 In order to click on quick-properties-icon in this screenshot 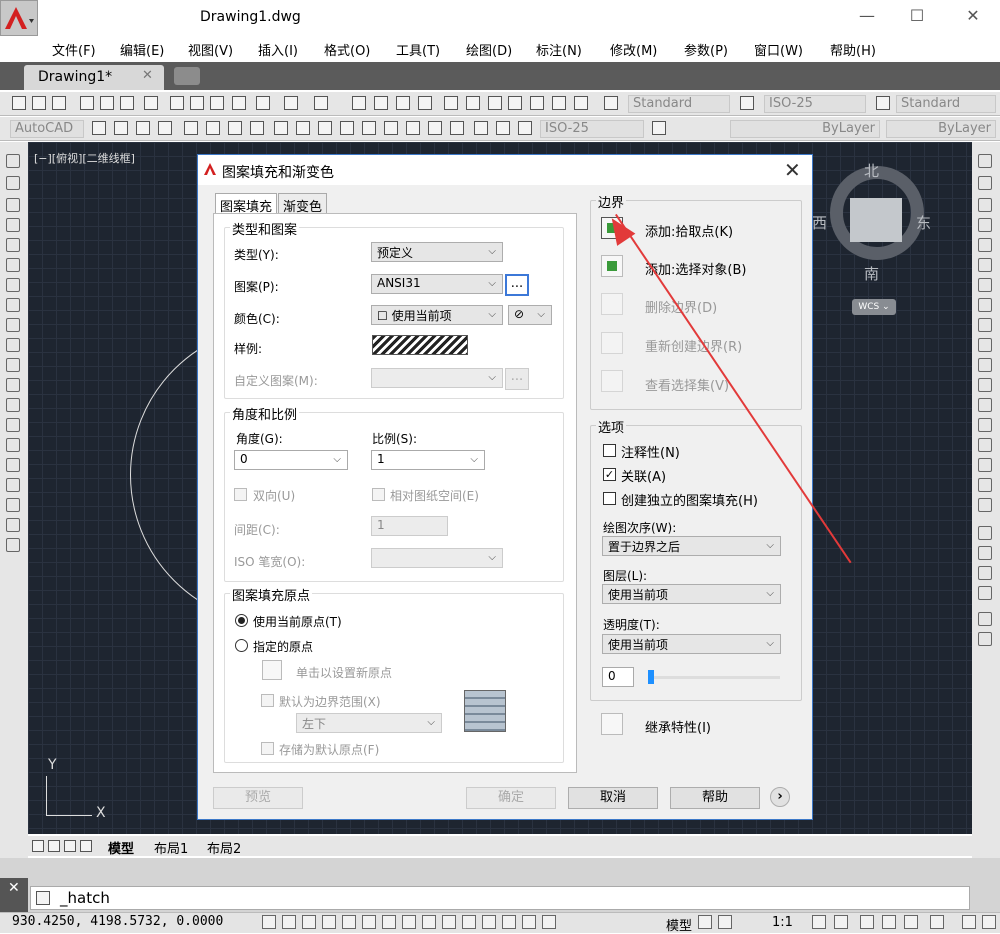, I will do `click(509, 922)`.